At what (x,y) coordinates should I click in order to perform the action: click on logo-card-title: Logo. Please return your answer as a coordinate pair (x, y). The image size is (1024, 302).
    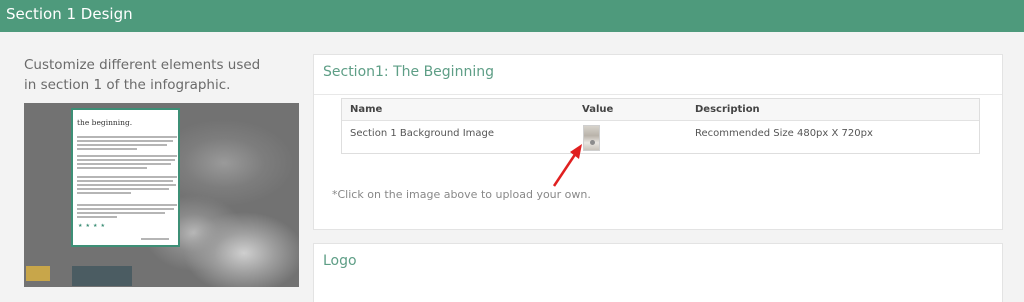
    Looking at the image, I should click on (340, 261).